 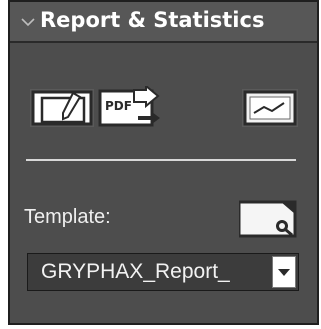 I want to click on export-pdf-button: PDF, so click(x=130, y=107).